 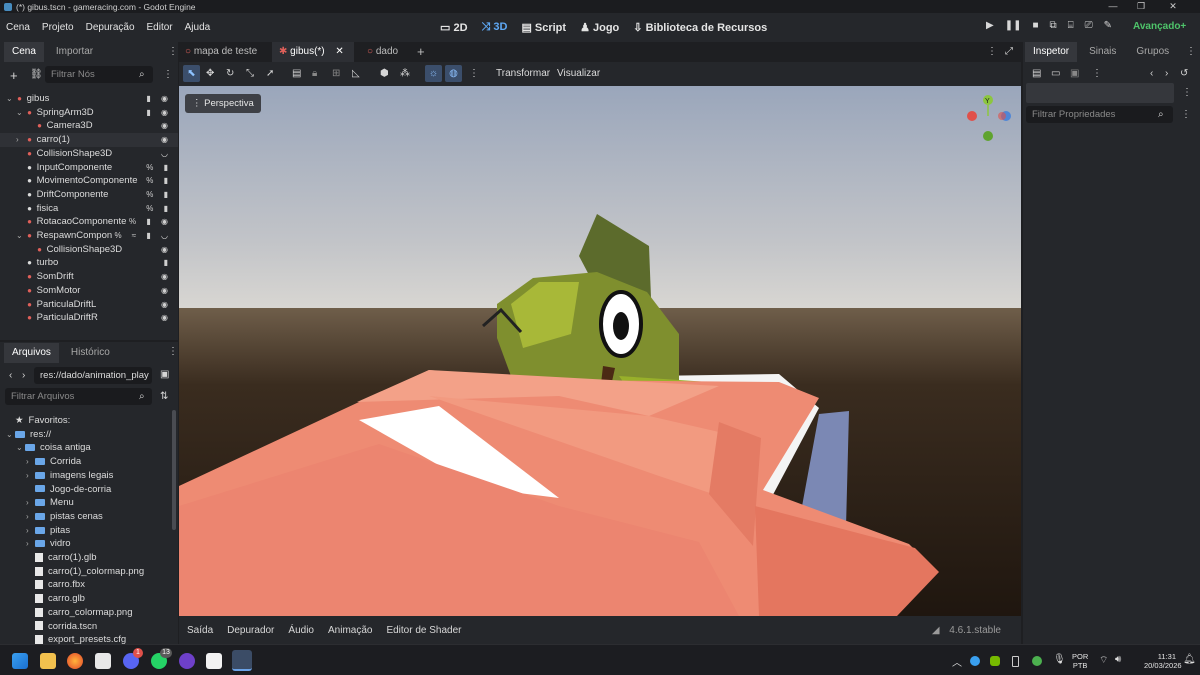 What do you see at coordinates (1009, 51) in the screenshot?
I see `distraction-free-icon: ⤢` at bounding box center [1009, 51].